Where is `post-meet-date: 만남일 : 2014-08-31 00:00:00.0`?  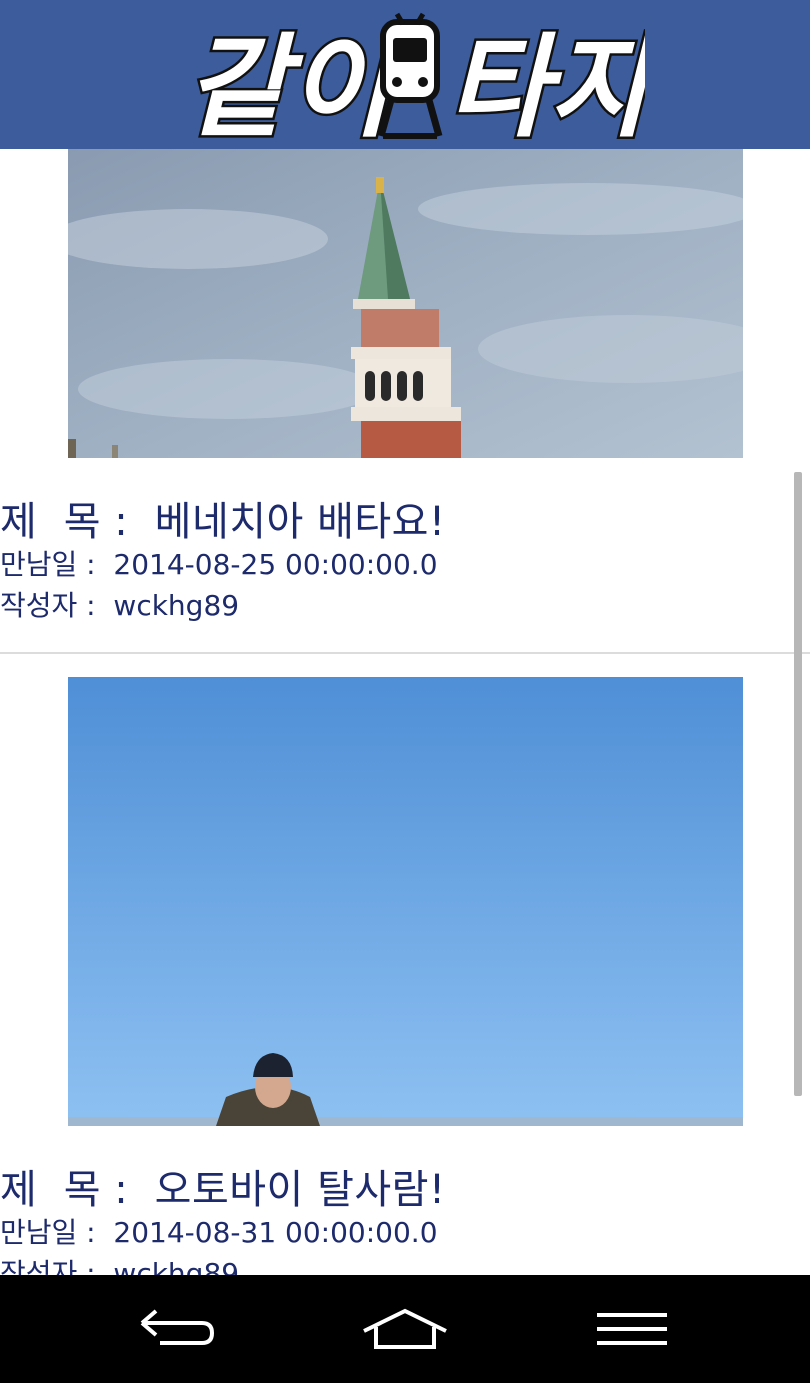 post-meet-date: 만남일 : 2014-08-31 00:00:00.0 is located at coordinates (219, 1232).